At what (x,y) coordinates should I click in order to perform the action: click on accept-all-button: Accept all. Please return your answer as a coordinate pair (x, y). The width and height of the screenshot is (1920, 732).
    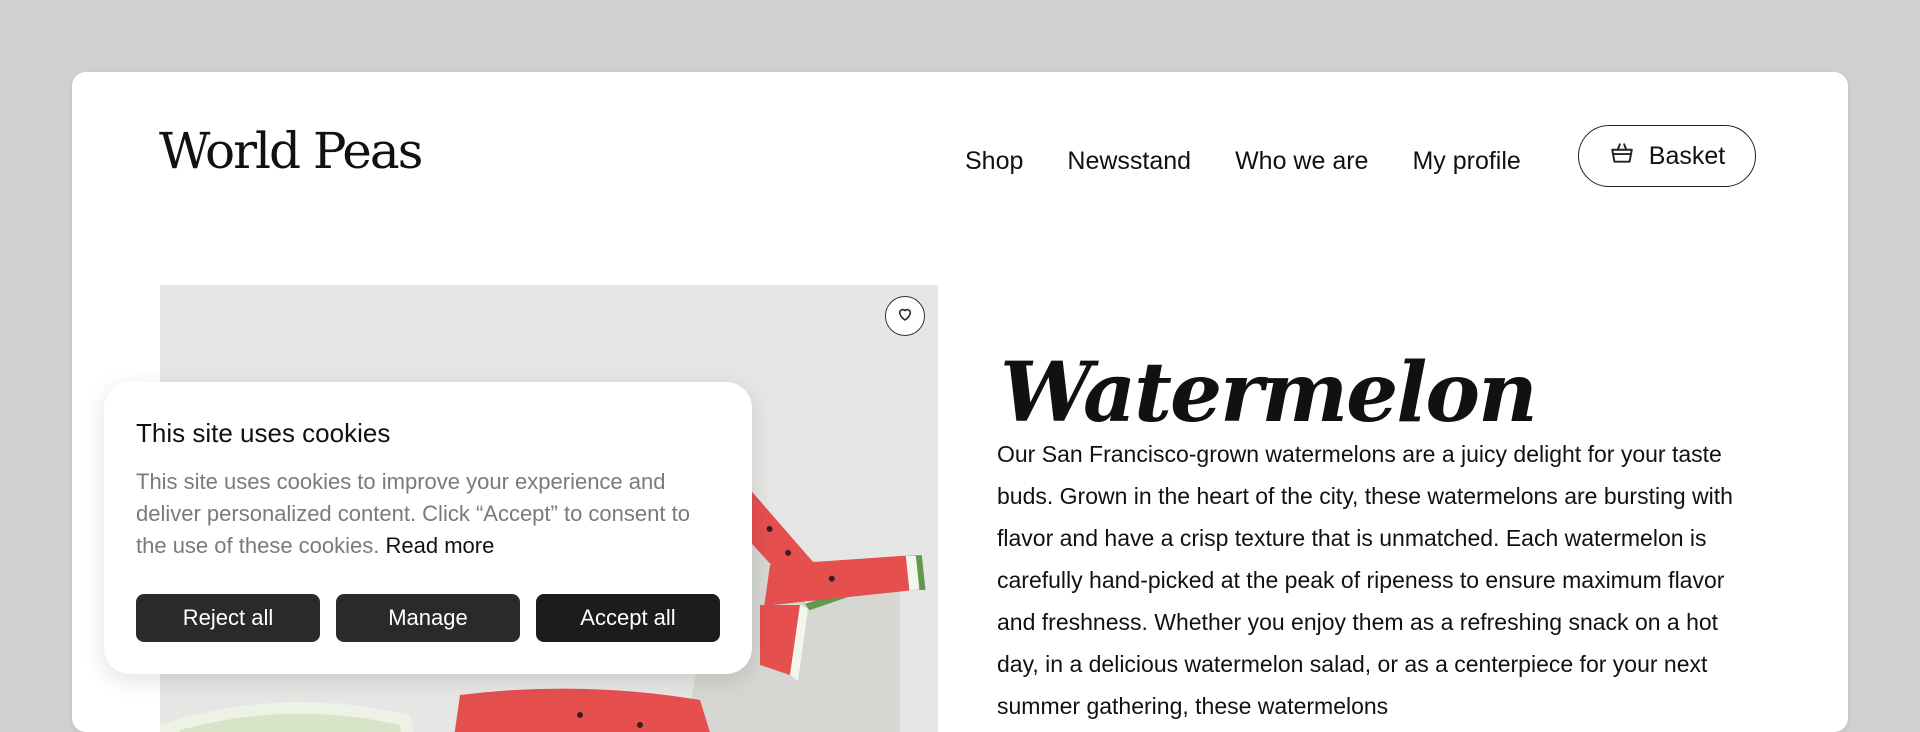
    Looking at the image, I should click on (628, 618).